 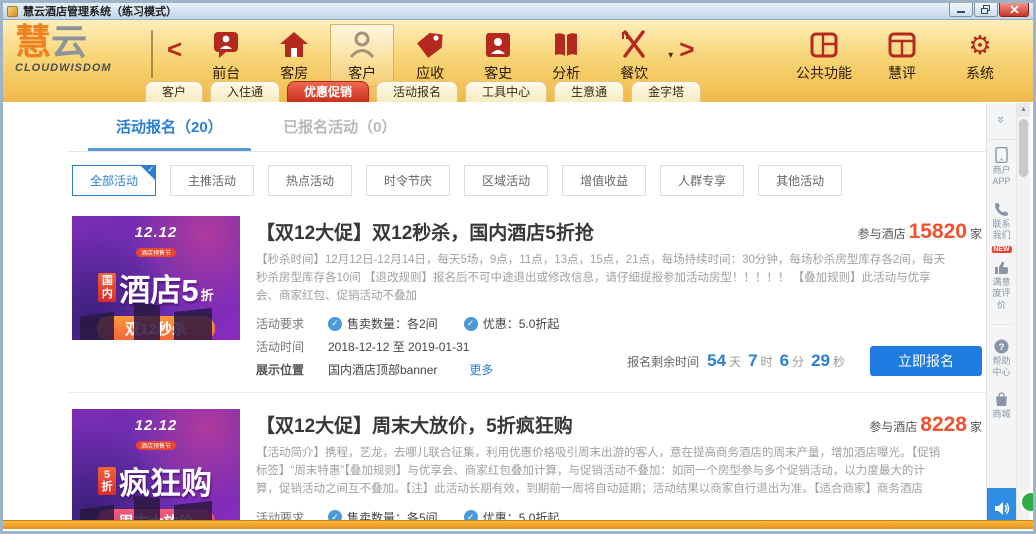 I want to click on vertical-scrollbar: ▲, so click(x=1023, y=315).